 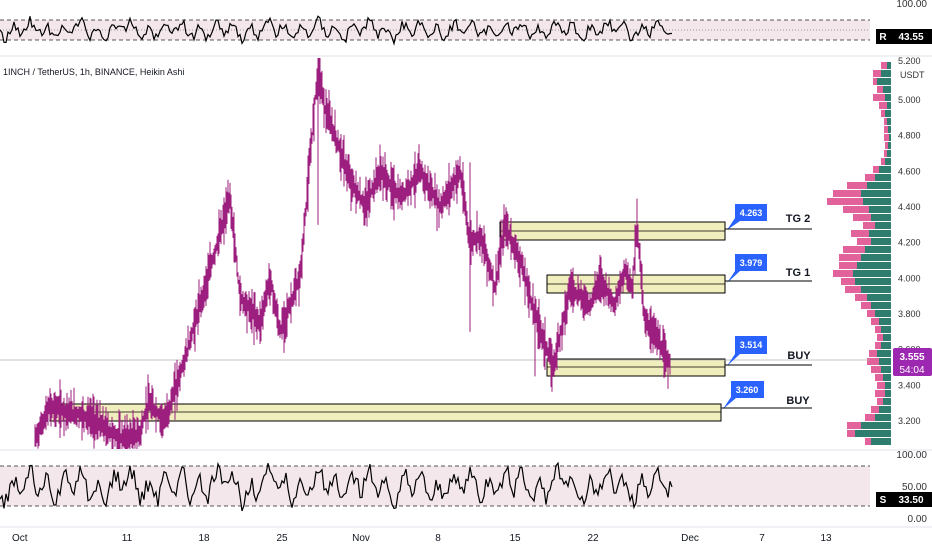 I want to click on time-tick-label: 25, so click(x=282, y=538).